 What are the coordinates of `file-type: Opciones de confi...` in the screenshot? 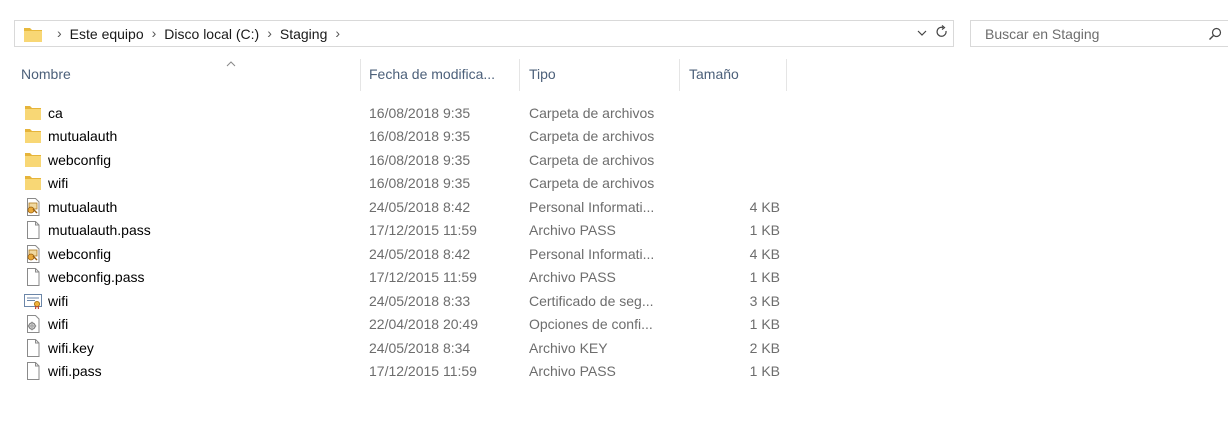 It's located at (591, 324).